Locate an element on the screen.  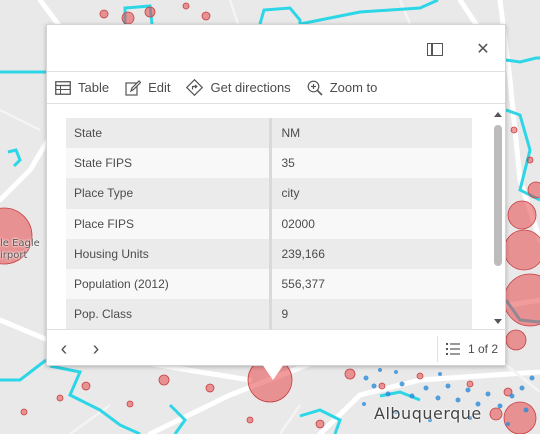
table-action-label: Table is located at coordinates (94, 87).